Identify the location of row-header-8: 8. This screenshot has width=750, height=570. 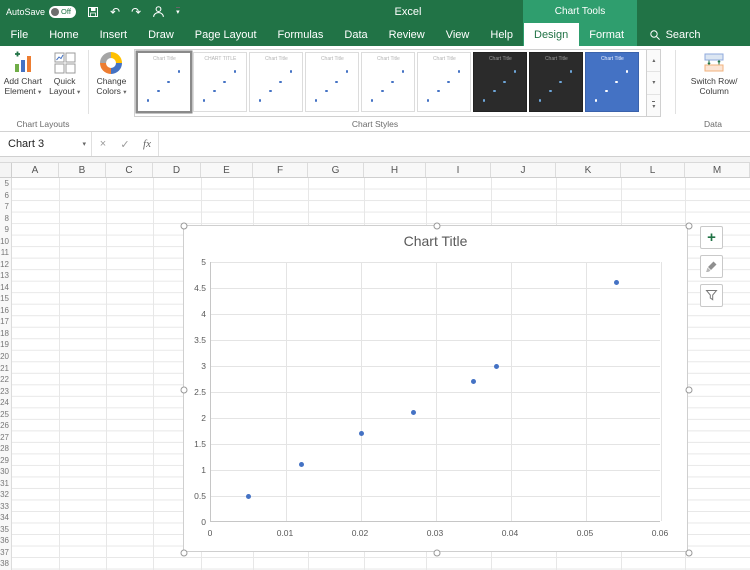
(5, 219).